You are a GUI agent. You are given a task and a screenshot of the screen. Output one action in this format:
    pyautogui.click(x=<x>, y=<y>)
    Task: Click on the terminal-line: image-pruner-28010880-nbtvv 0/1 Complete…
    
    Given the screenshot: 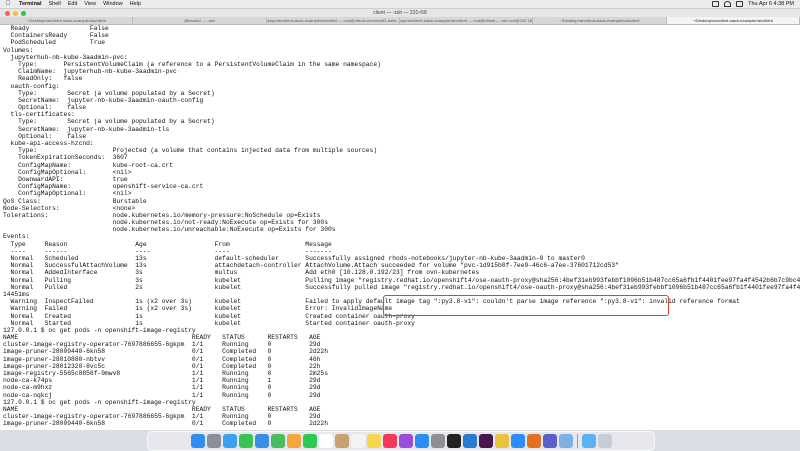 What is the action you would take?
    pyautogui.click(x=162, y=359)
    